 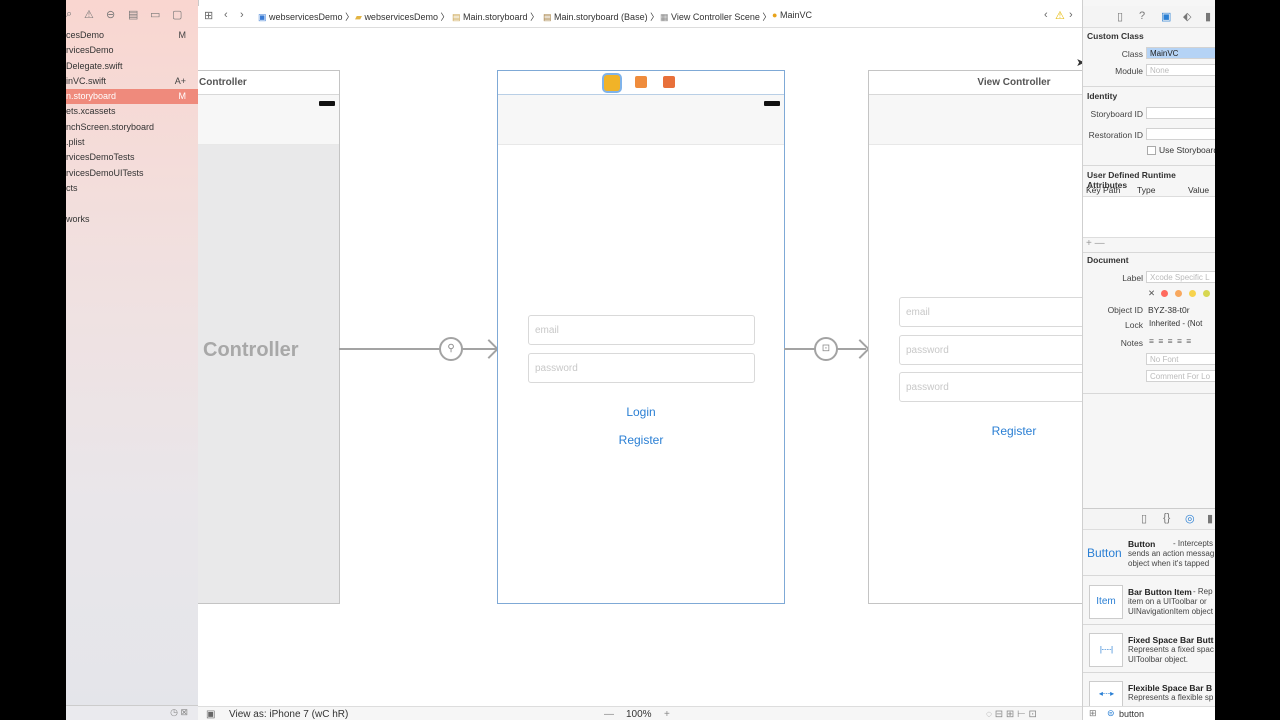 What do you see at coordinates (417, 349) in the screenshot?
I see `segue-line` at bounding box center [417, 349].